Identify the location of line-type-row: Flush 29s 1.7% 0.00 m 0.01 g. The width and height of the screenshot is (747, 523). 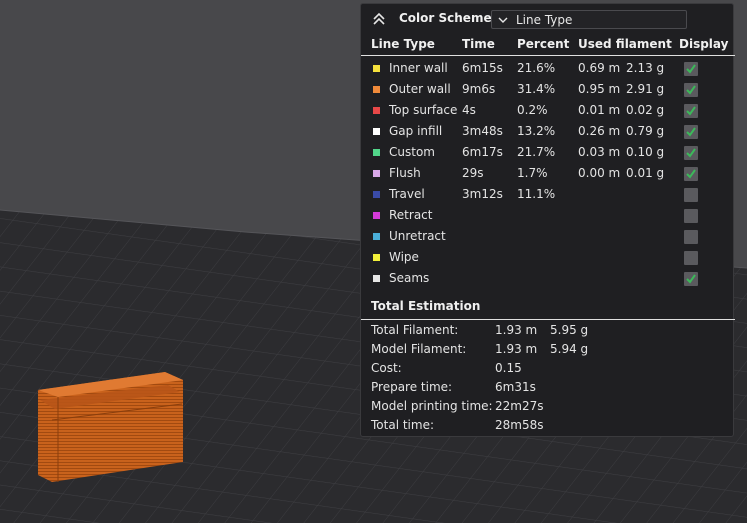
(548, 174).